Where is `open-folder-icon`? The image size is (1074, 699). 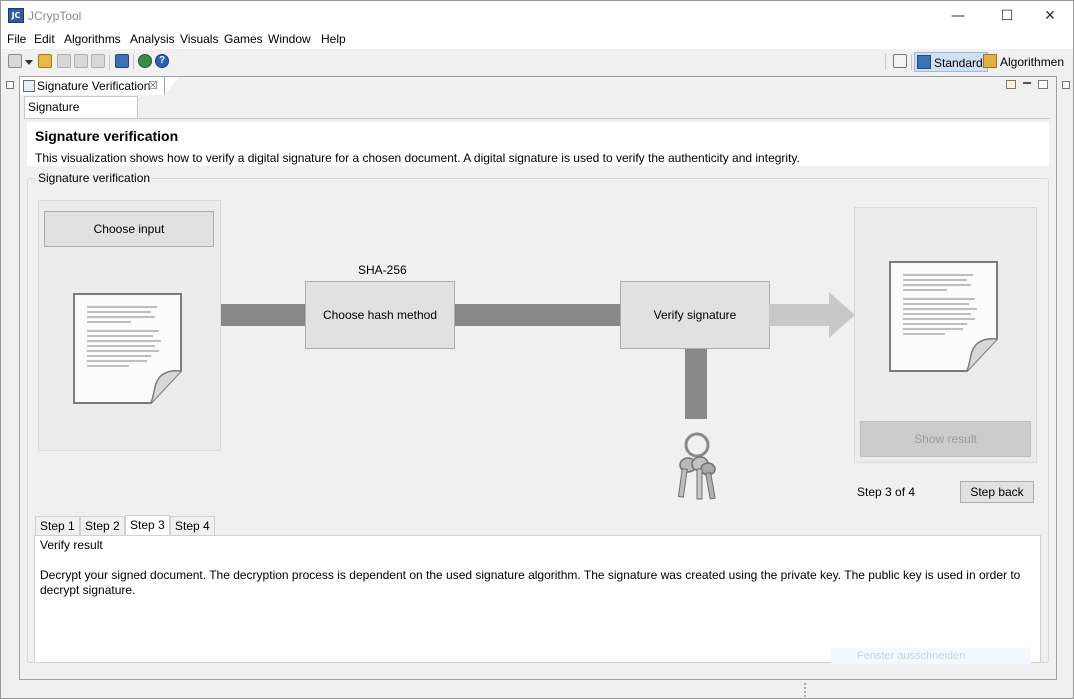 open-folder-icon is located at coordinates (45, 61).